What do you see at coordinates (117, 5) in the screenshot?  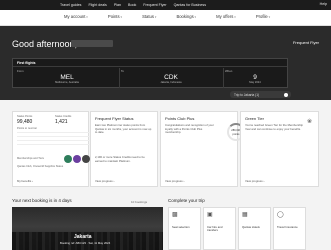 I see `nav-plan: Plan` at bounding box center [117, 5].